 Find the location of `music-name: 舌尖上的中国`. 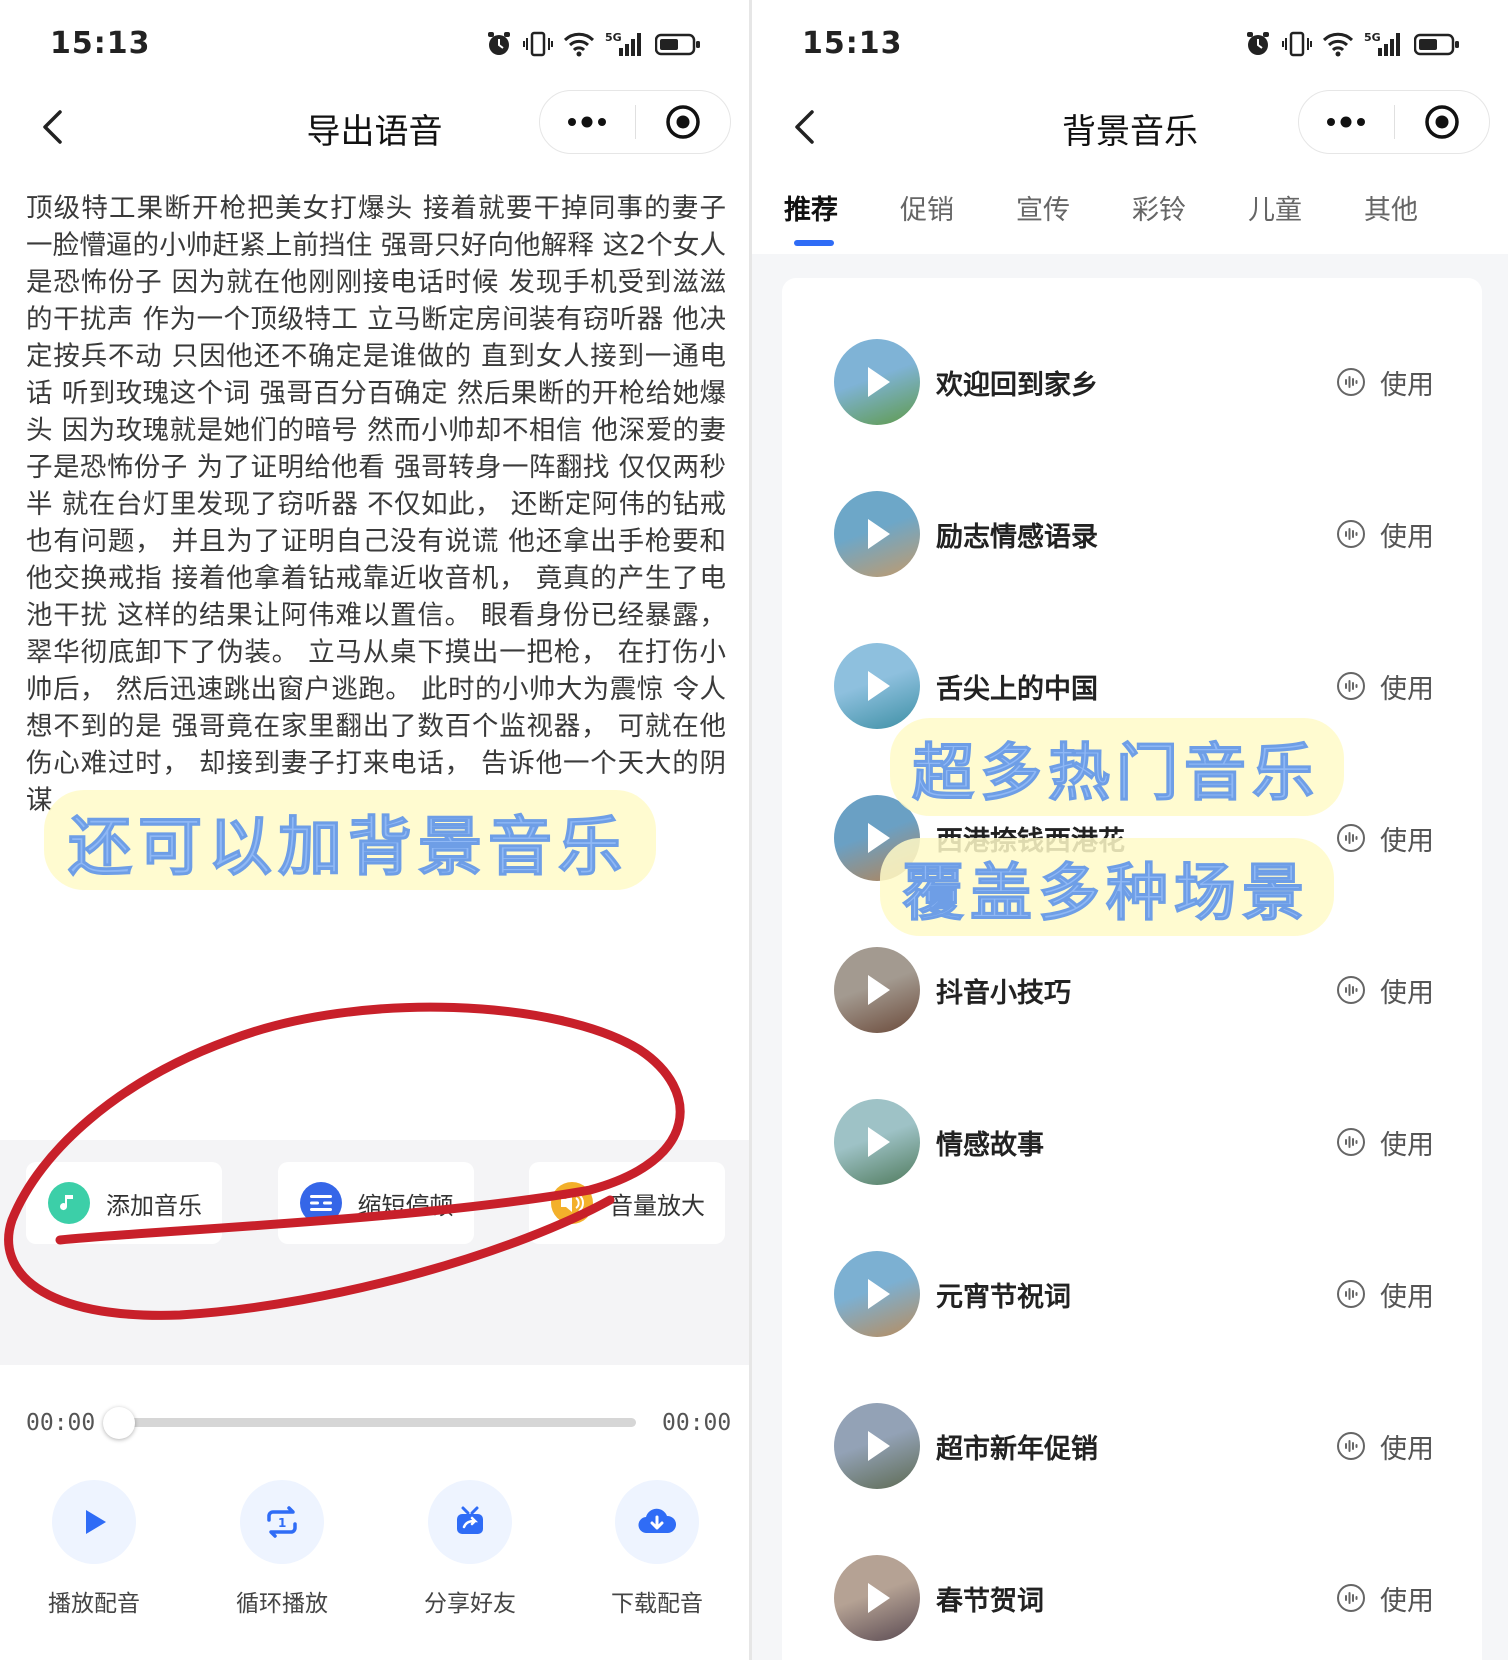

music-name: 舌尖上的中国 is located at coordinates (1017, 689).